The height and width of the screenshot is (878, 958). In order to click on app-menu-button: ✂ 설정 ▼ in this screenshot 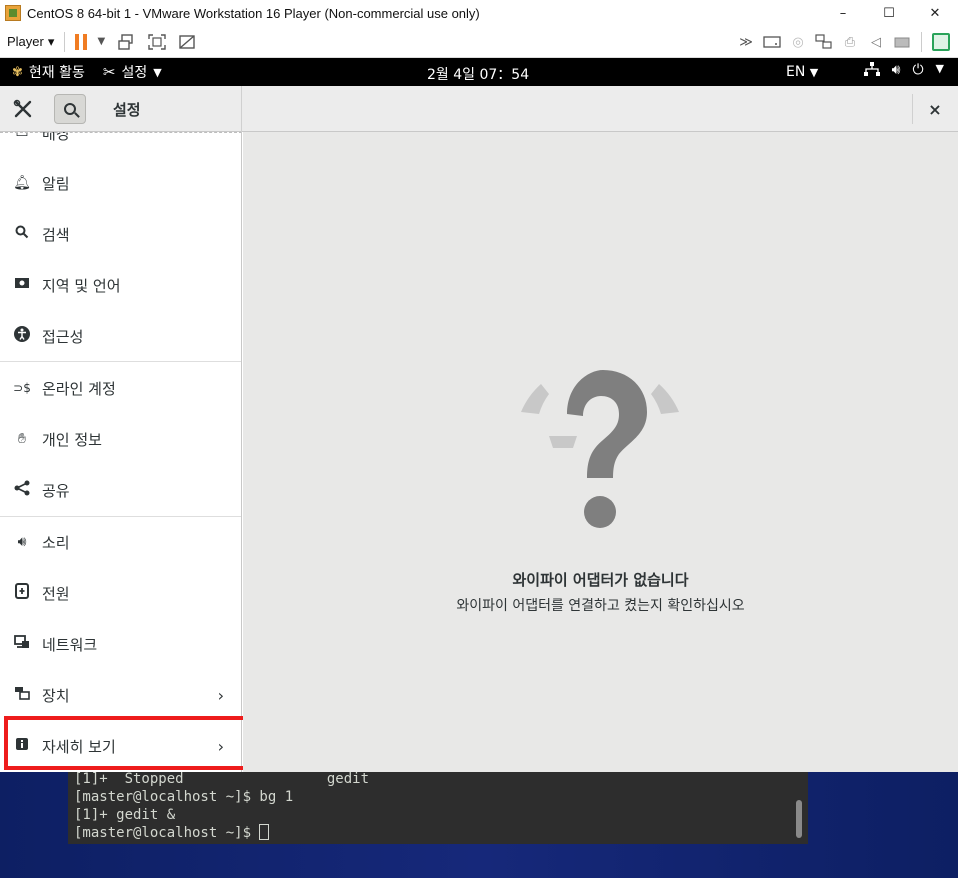, I will do `click(132, 72)`.